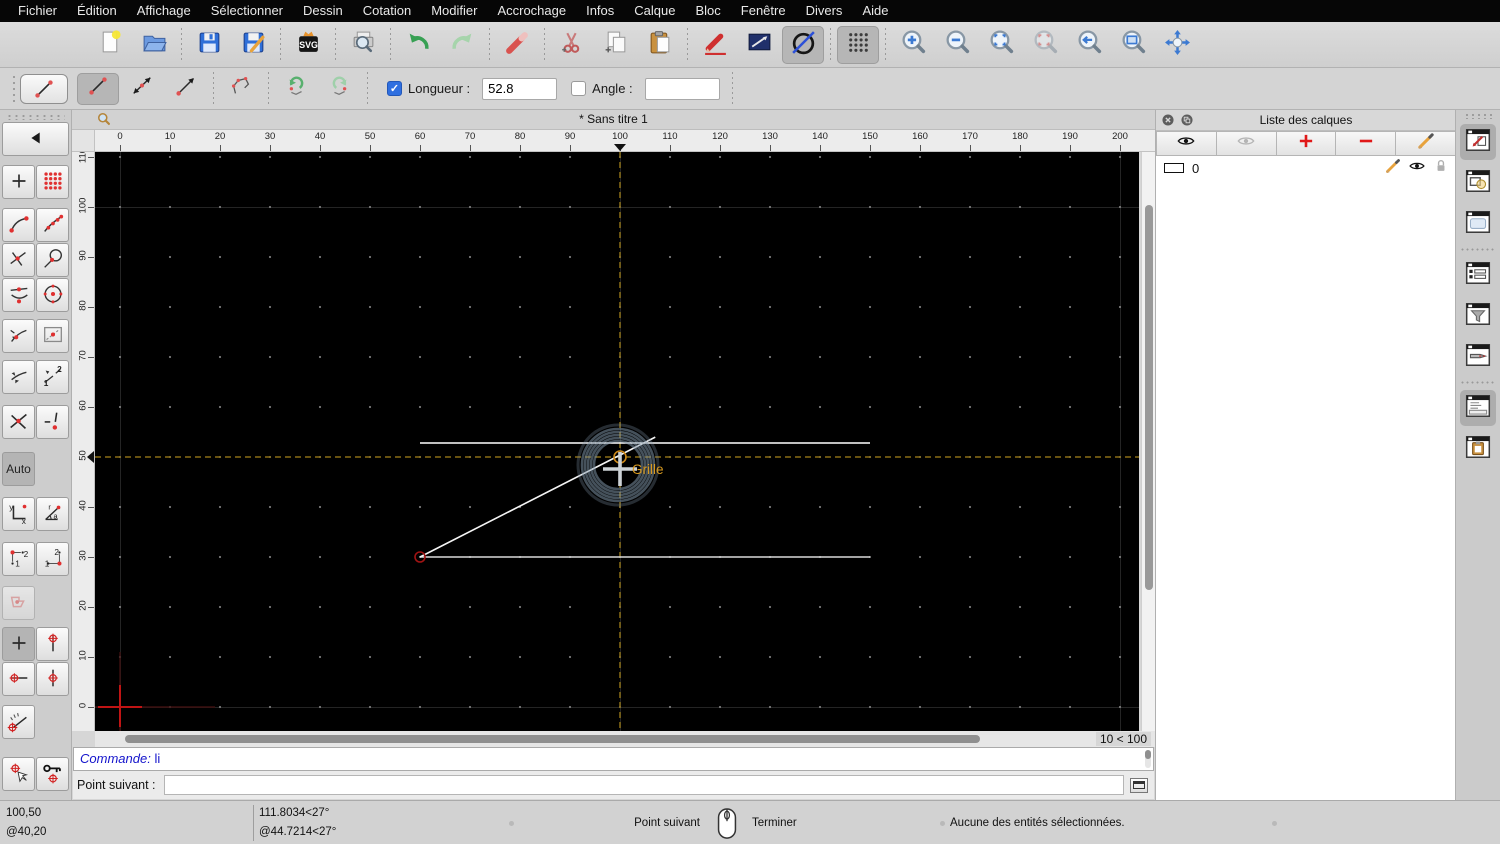 This screenshot has height=844, width=1500. Describe the element at coordinates (18, 182) in the screenshot. I see `snap-free-button` at that location.